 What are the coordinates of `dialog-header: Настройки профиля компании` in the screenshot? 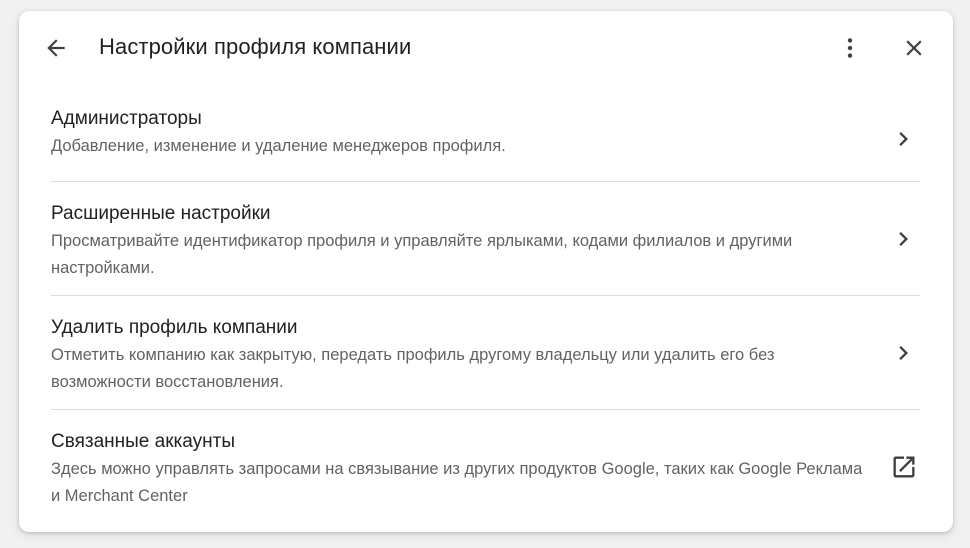 It's located at (486, 48).